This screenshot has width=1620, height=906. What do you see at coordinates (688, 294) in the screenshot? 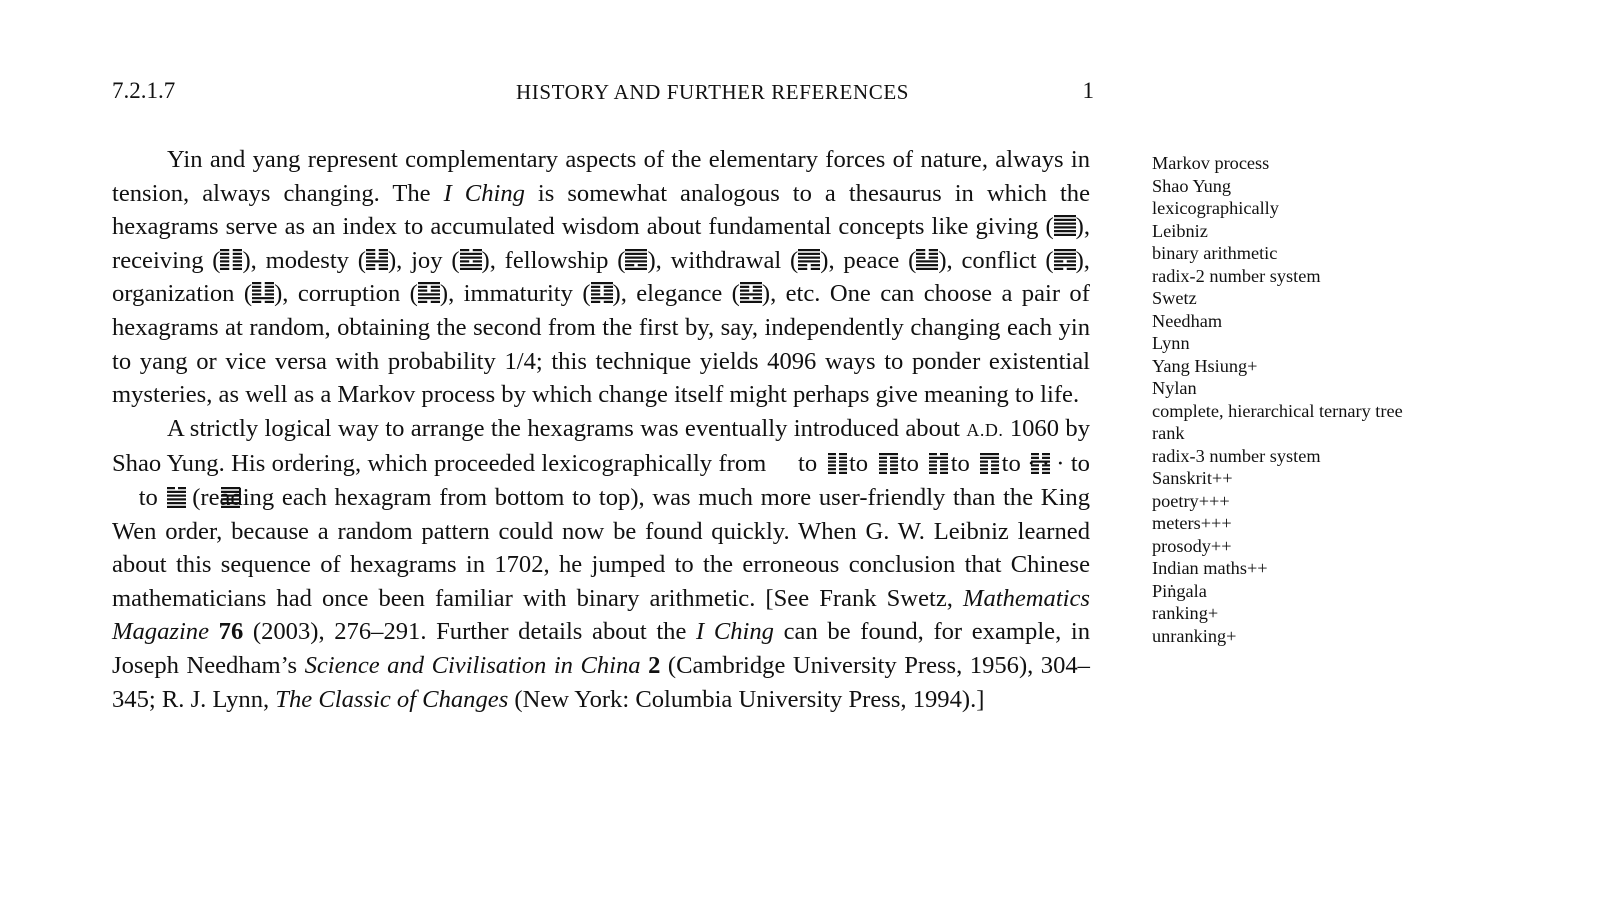
I see `concept-label: elegance (` at bounding box center [688, 294].